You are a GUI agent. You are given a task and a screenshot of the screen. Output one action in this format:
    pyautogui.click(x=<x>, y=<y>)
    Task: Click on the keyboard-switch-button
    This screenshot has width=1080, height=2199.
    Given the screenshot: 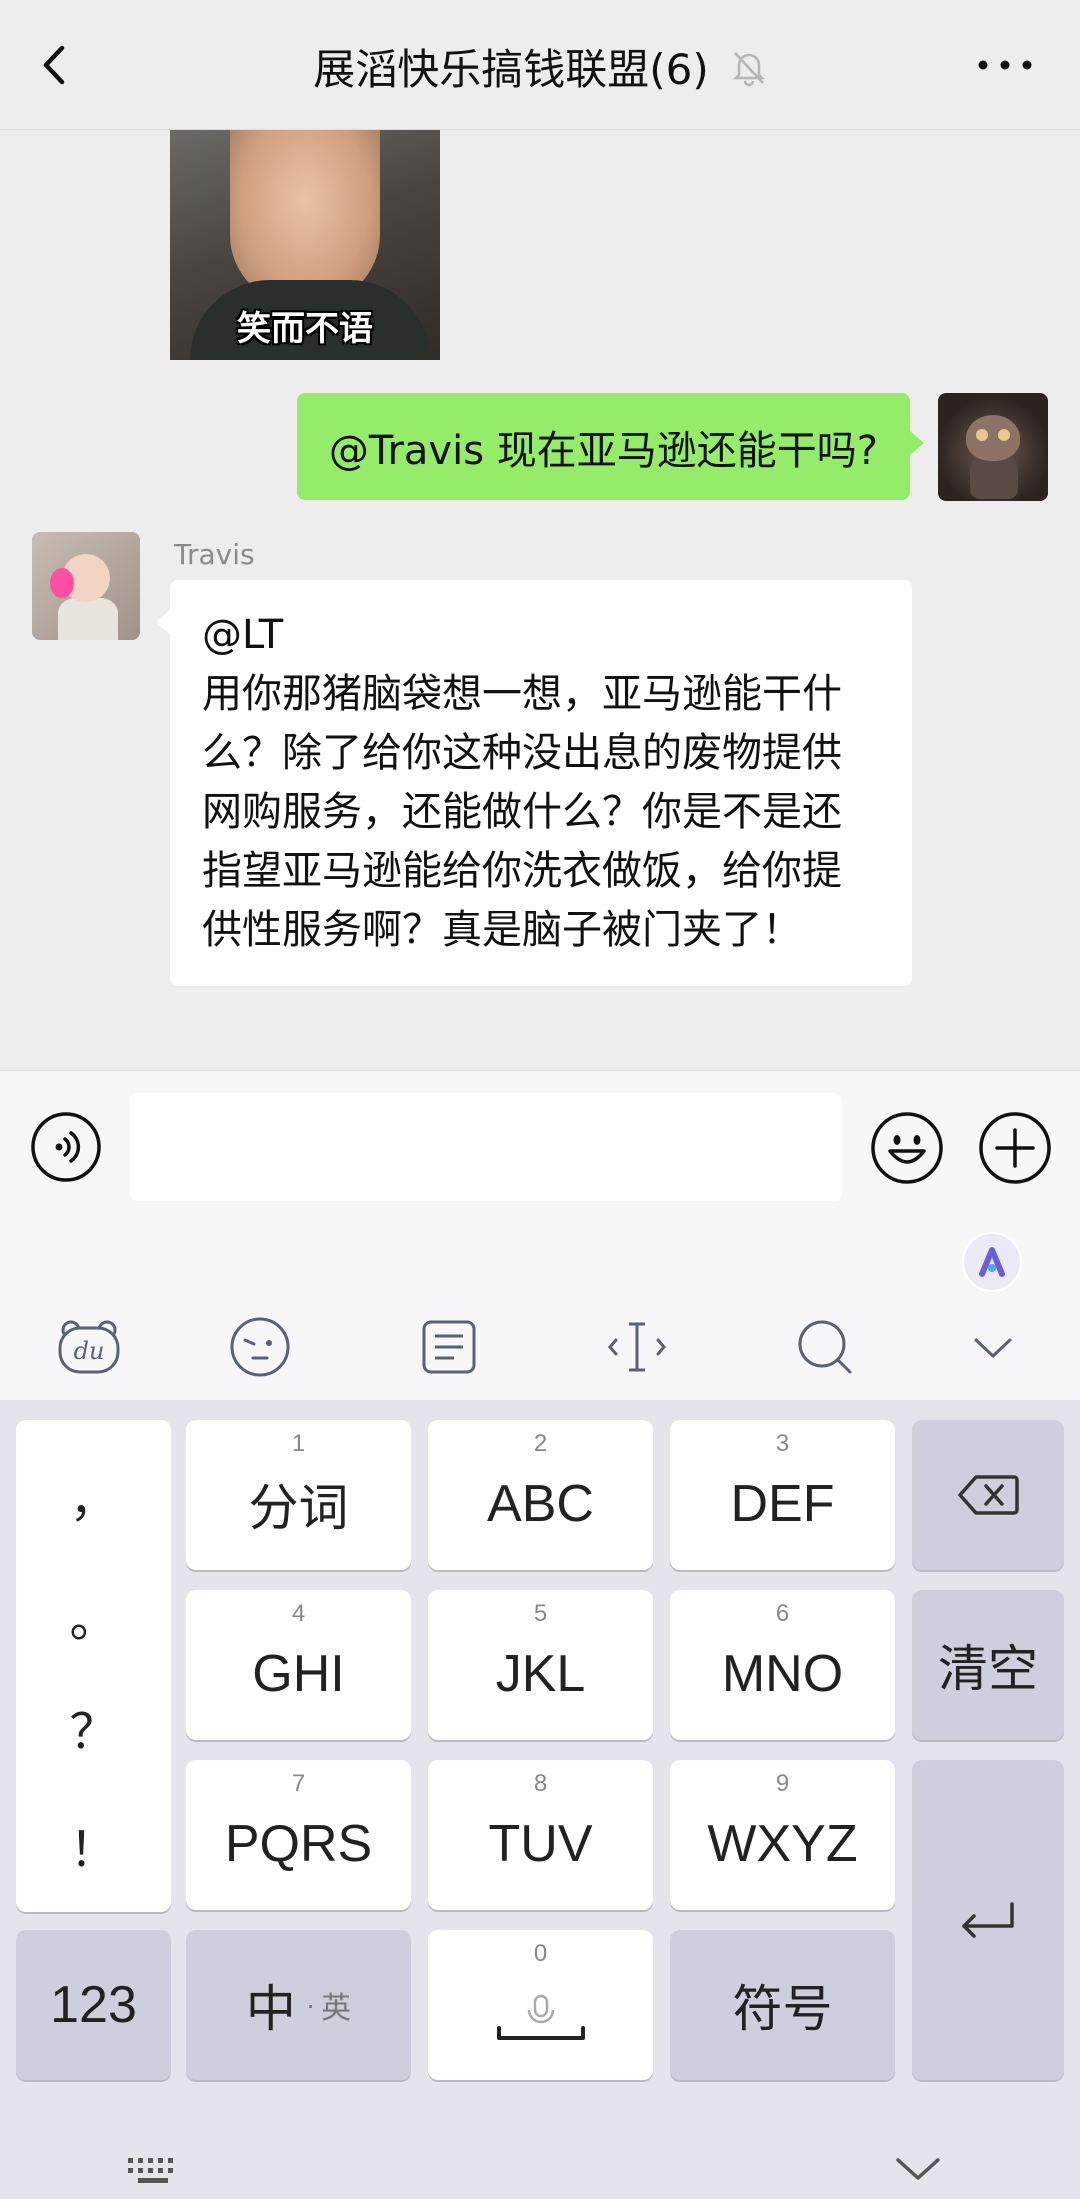 What is the action you would take?
    pyautogui.click(x=154, y=2174)
    